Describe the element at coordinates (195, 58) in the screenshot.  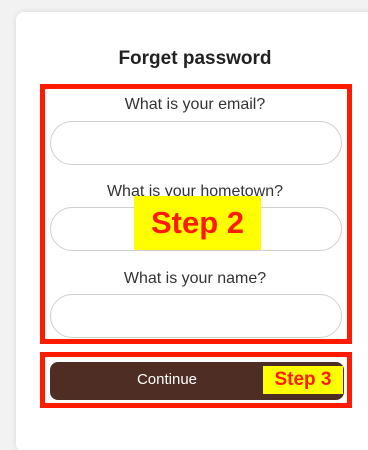
I see `page-title: Forget password` at that location.